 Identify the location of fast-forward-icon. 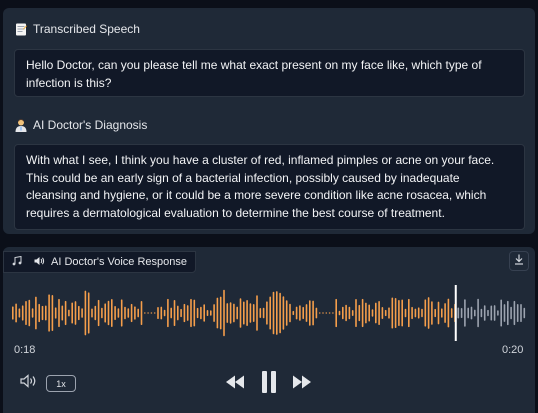
(302, 384).